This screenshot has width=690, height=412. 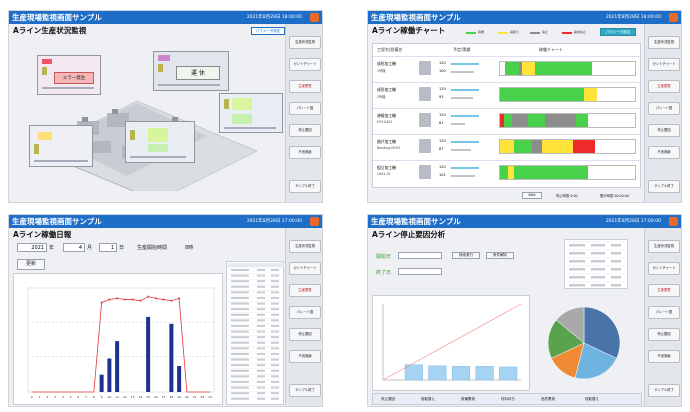 What do you see at coordinates (71, 397) in the screenshot?
I see `x-tick-label: 5` at bounding box center [71, 397].